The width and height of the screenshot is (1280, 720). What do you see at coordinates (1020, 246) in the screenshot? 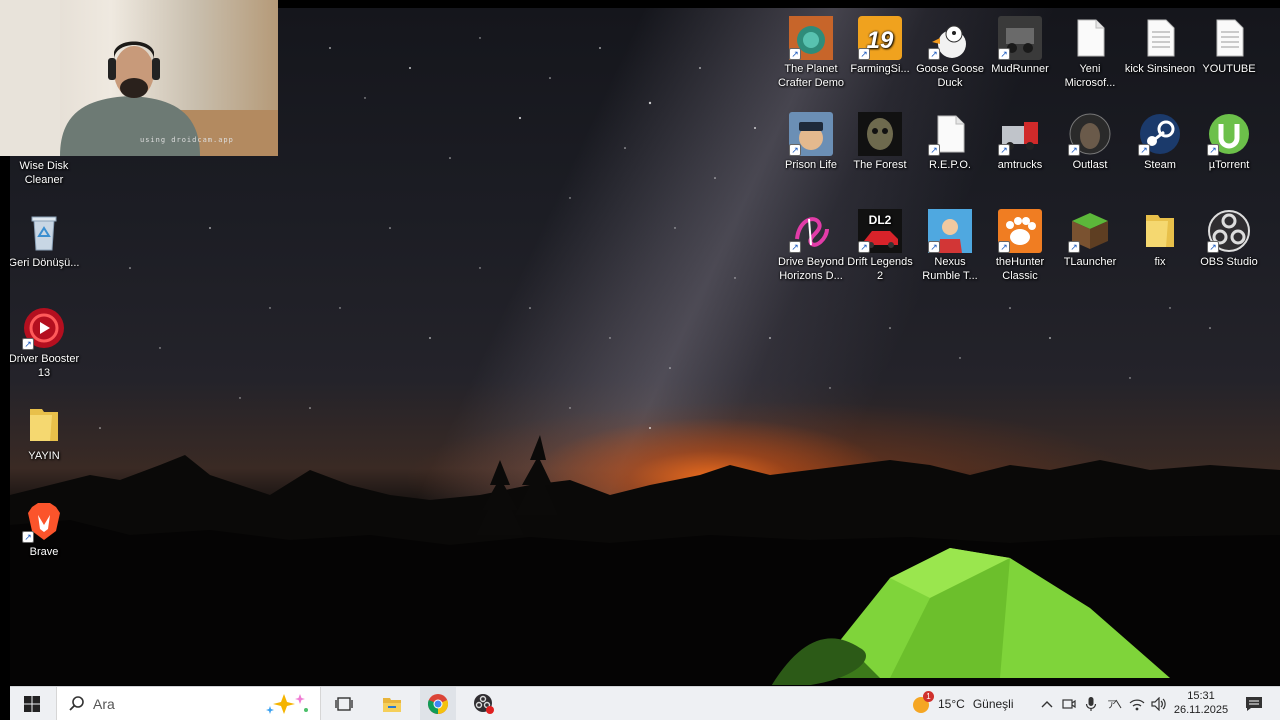
I see `desktop-icon-thehunter: ↗ theHunter Classic` at bounding box center [1020, 246].